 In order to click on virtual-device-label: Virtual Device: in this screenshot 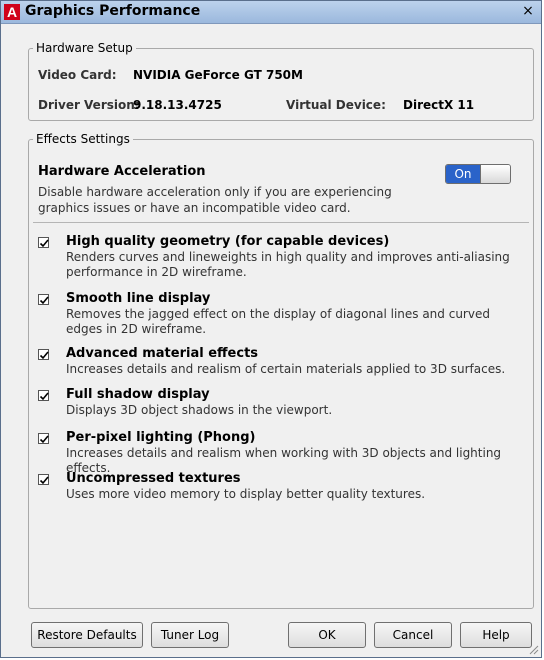, I will do `click(336, 105)`.